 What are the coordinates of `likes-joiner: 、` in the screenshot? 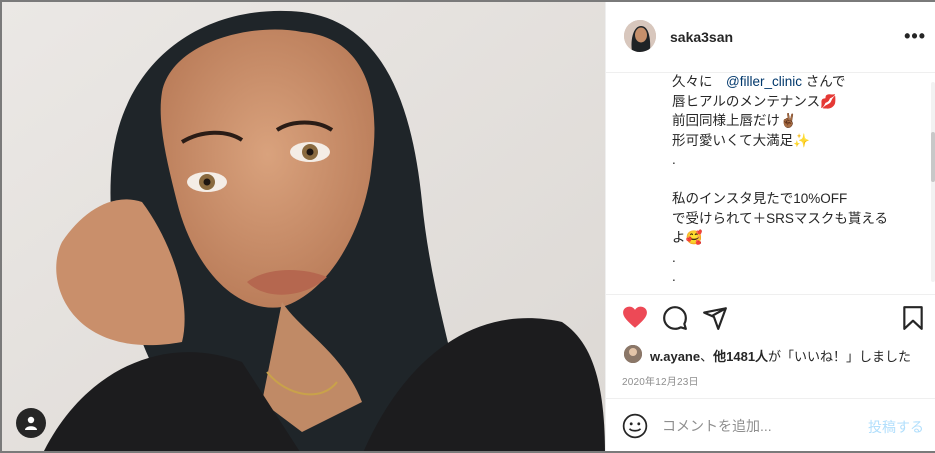 It's located at (707, 356).